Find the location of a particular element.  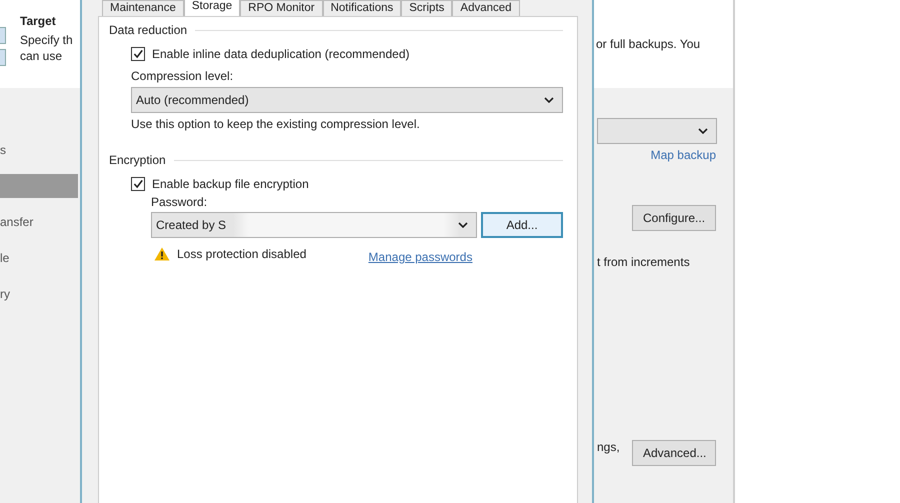

header-title: Target is located at coordinates (38, 21).